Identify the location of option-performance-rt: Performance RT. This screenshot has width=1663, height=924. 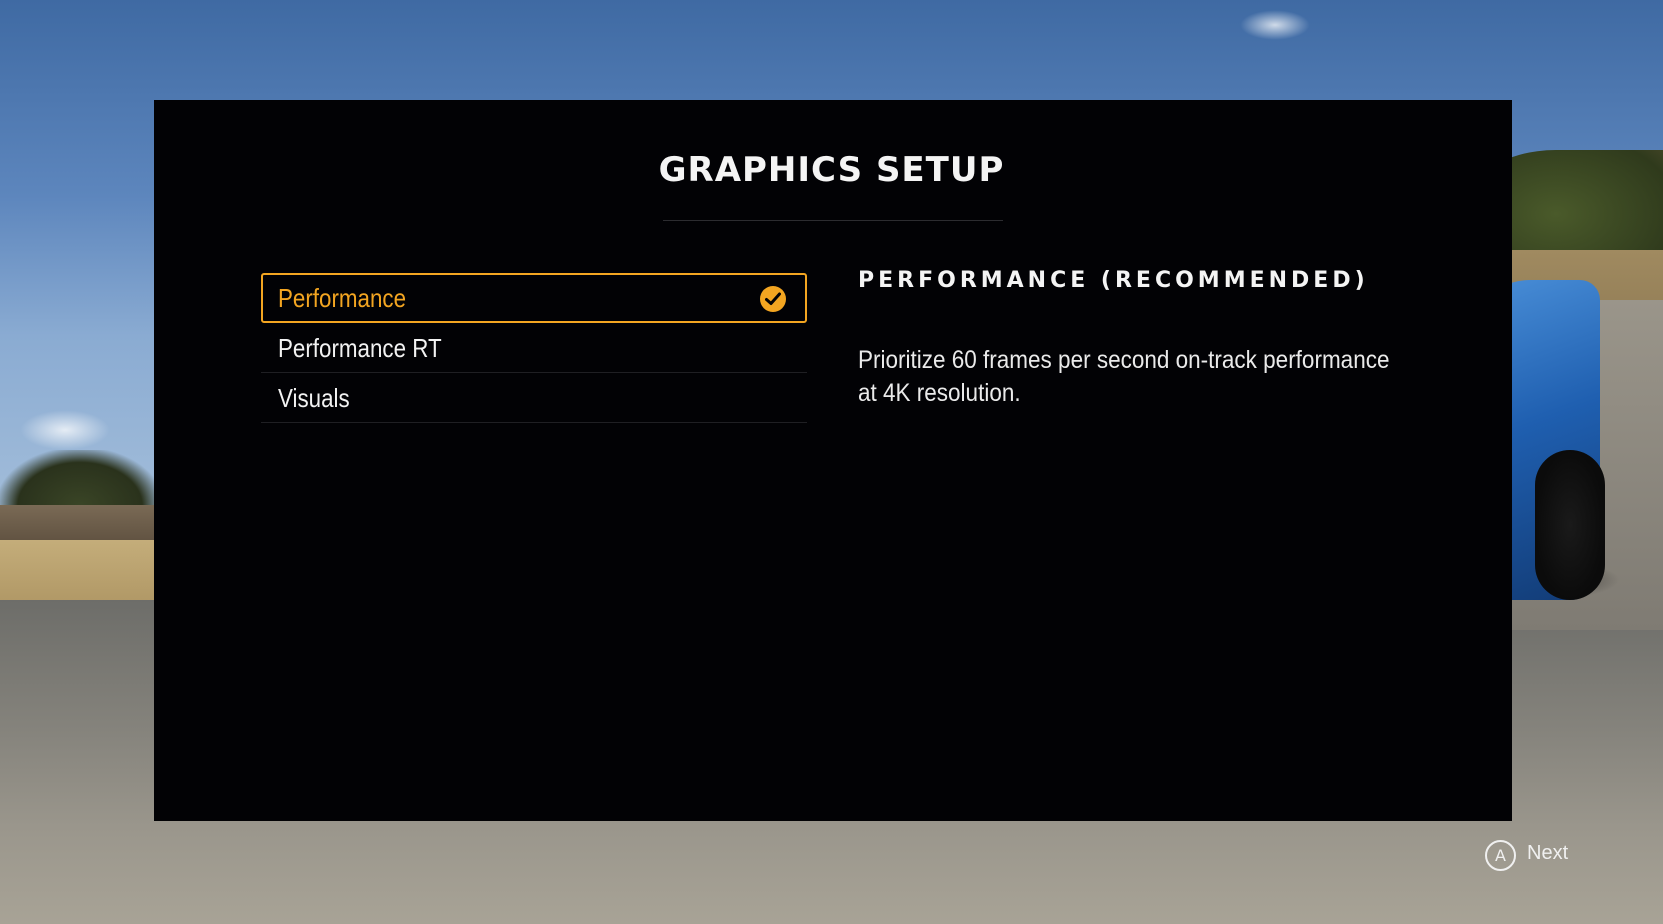
(534, 348).